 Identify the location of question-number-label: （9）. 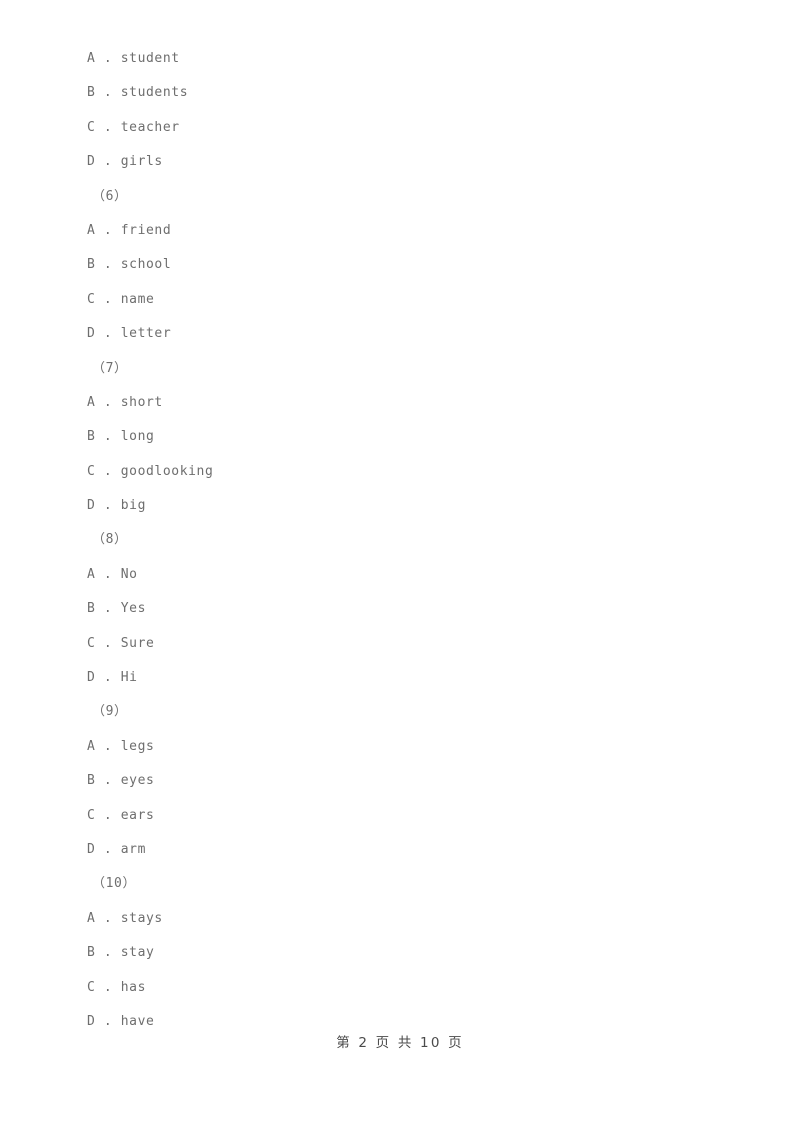
(110, 712).